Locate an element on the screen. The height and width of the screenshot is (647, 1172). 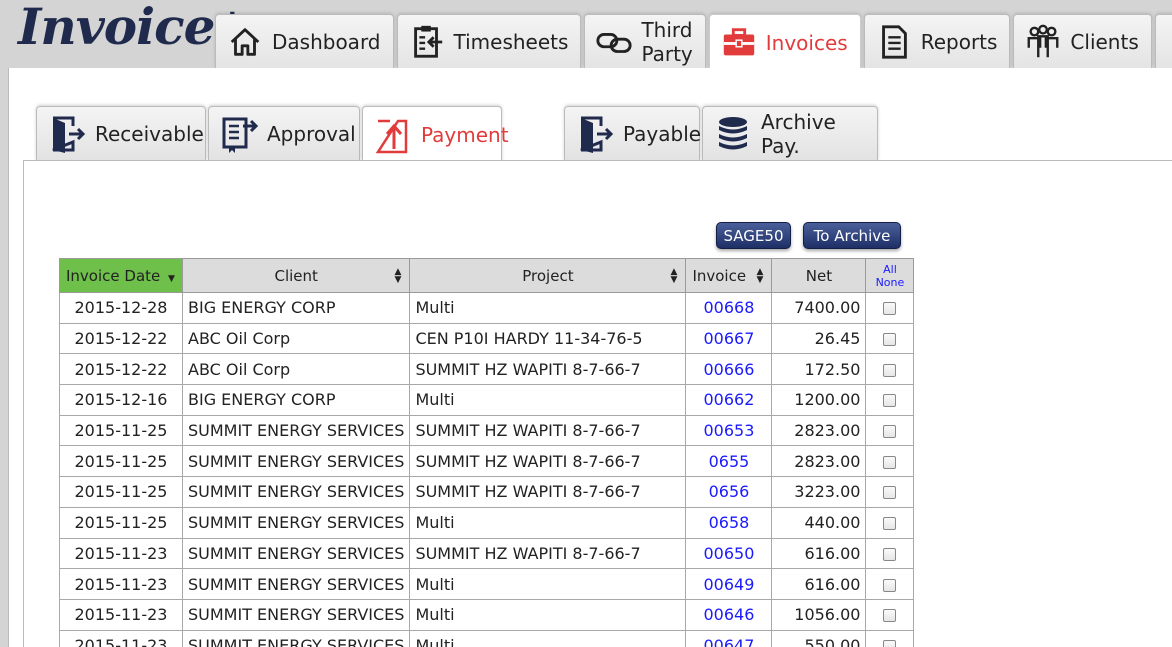
subtab-label: Approval is located at coordinates (311, 134).